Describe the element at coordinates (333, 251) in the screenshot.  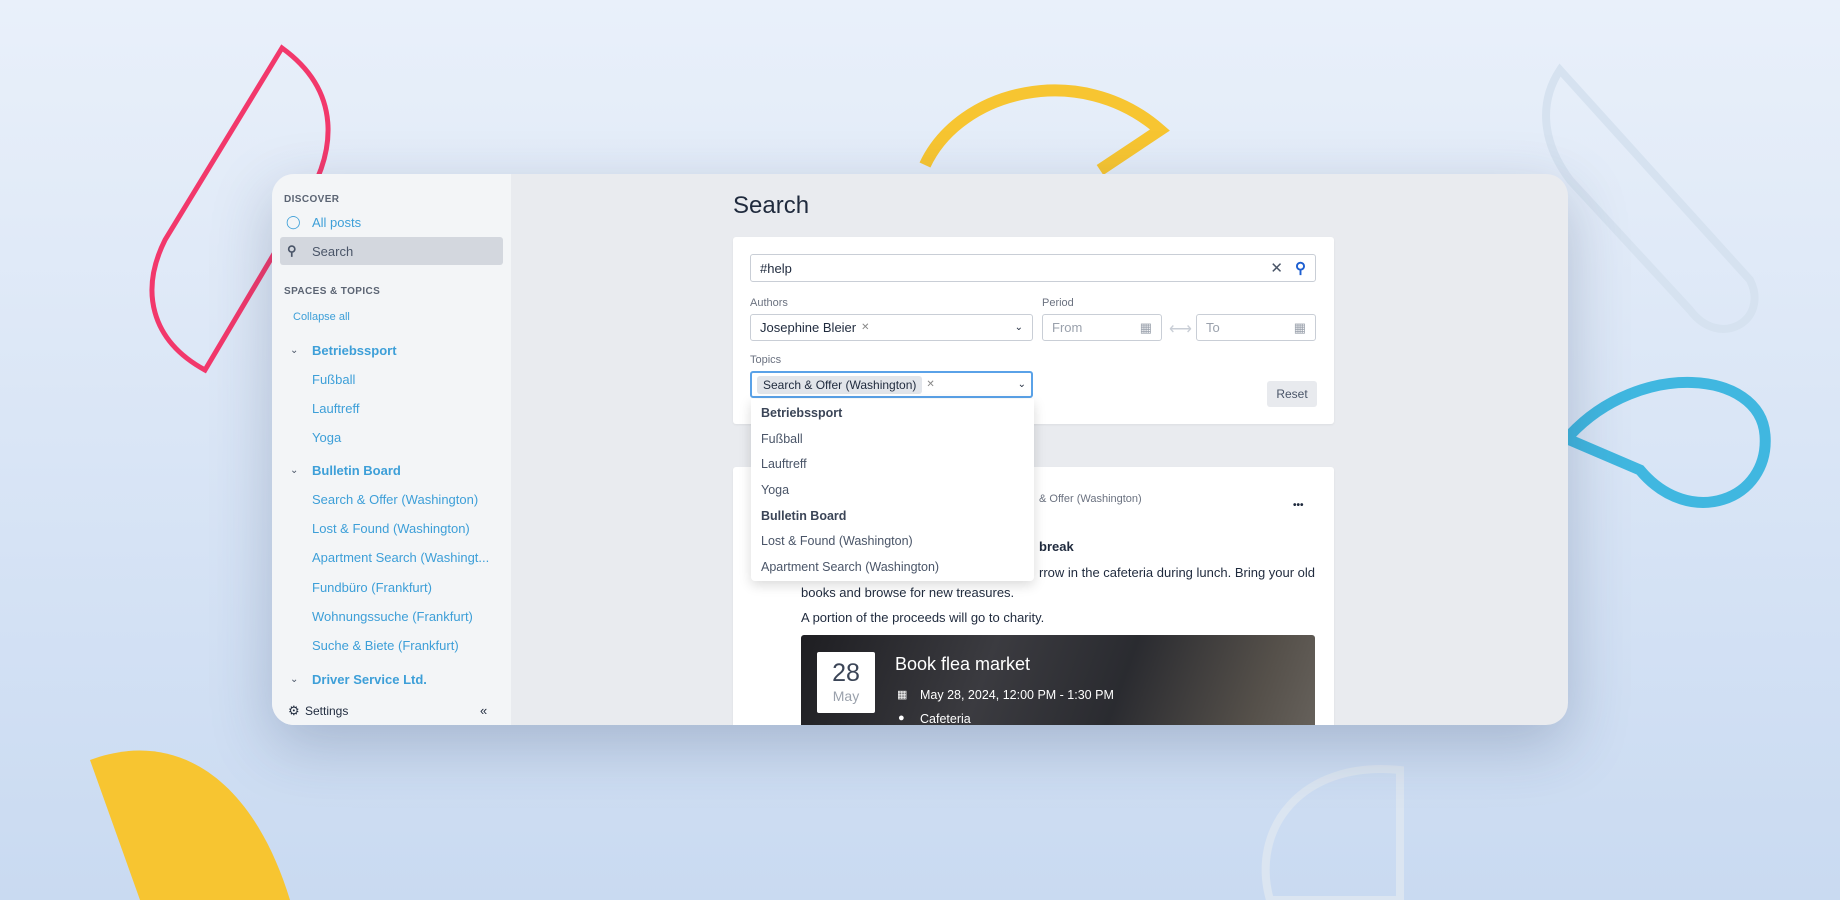
I see `sidebar-item-search-label: Search` at that location.